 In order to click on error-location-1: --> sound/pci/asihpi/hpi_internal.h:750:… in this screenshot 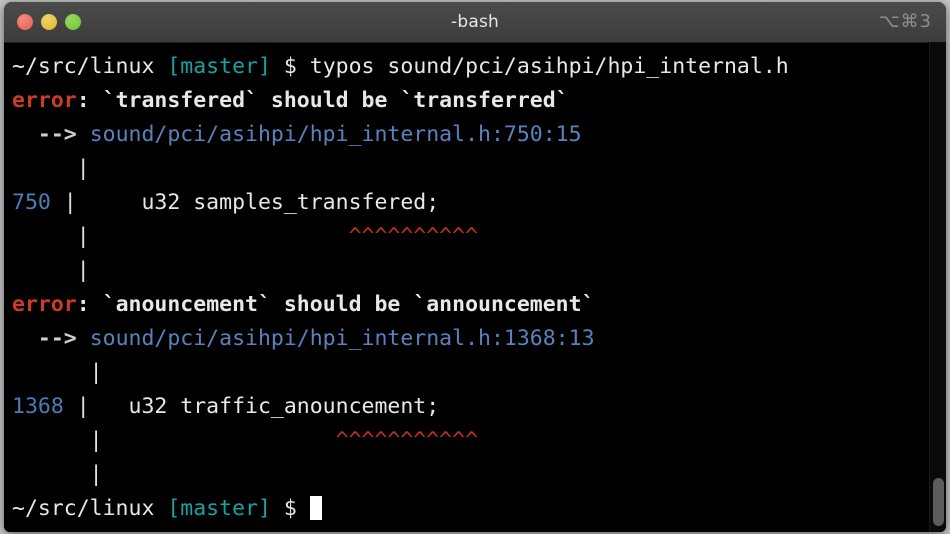, I will do `click(479, 135)`.